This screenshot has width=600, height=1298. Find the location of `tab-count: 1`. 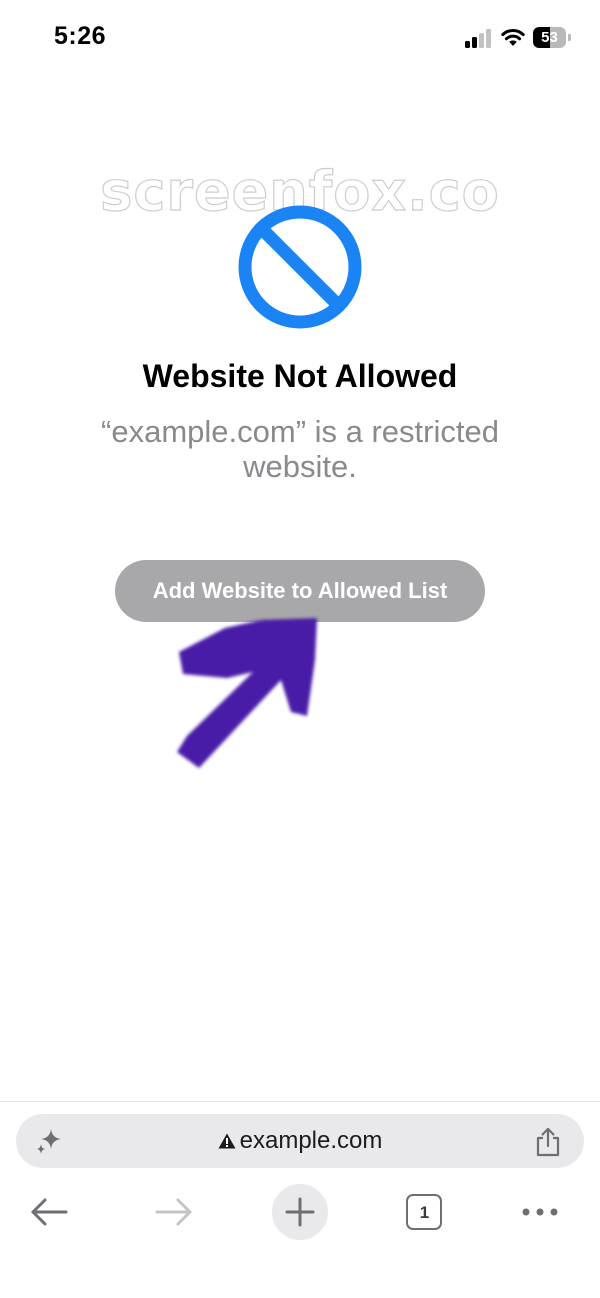

tab-count: 1 is located at coordinates (424, 1212).